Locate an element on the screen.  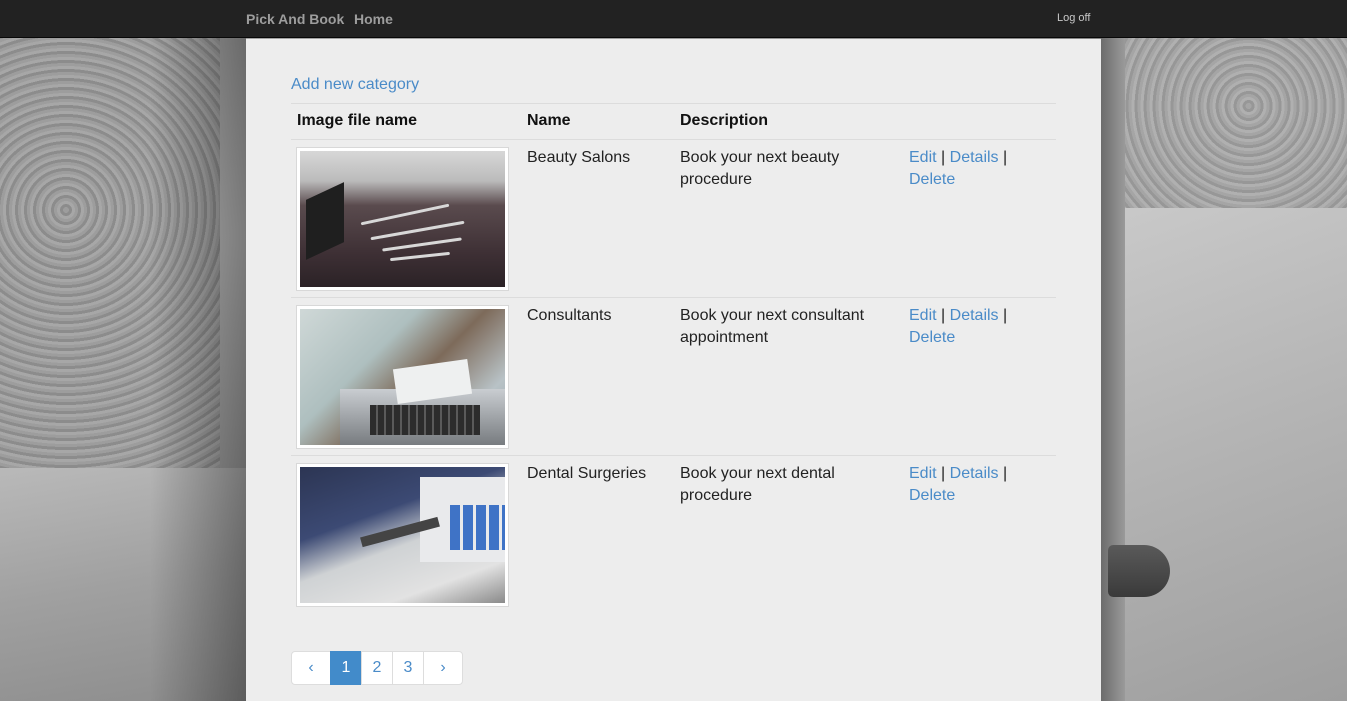
header-description: Description is located at coordinates (788, 121).